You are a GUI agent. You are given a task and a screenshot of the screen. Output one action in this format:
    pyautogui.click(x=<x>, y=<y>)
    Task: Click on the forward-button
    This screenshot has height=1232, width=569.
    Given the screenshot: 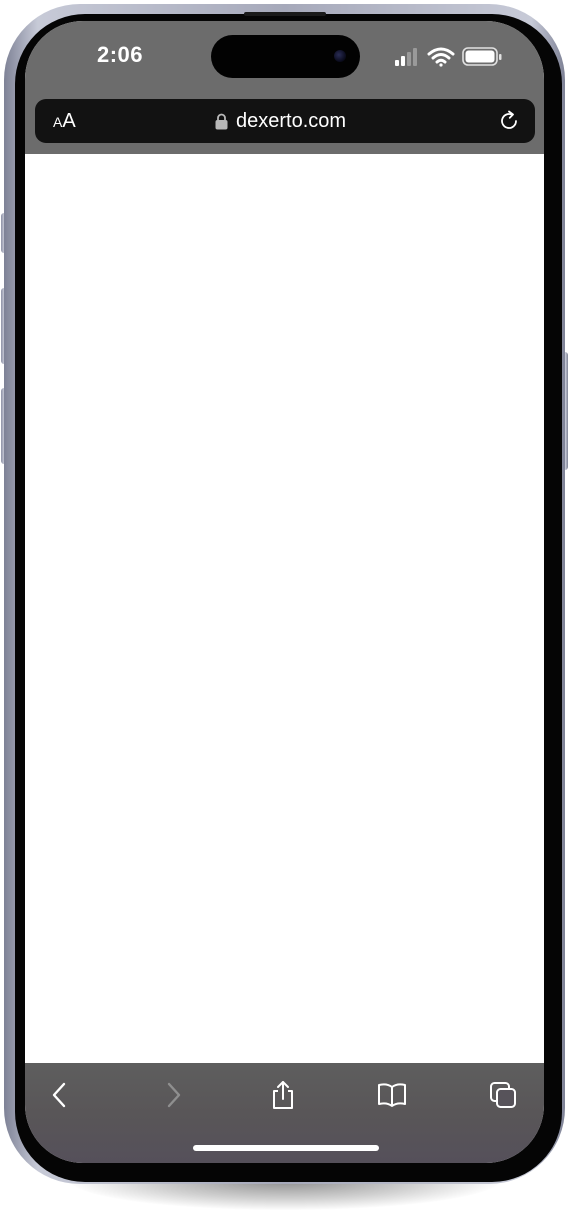 What is the action you would take?
    pyautogui.click(x=173, y=1095)
    